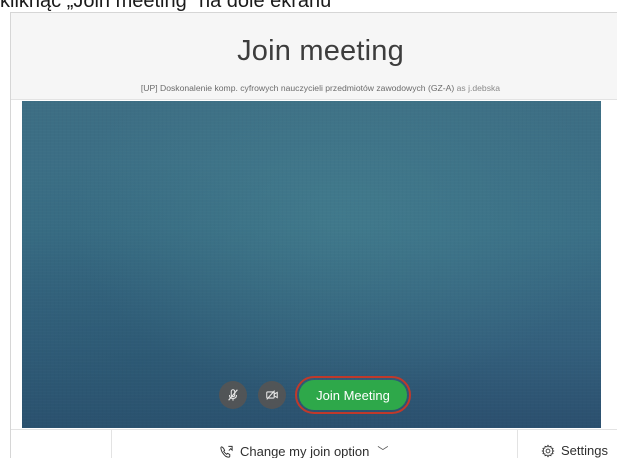  I want to click on change-join-option-button: Change my join option ﹀, so click(303, 450).